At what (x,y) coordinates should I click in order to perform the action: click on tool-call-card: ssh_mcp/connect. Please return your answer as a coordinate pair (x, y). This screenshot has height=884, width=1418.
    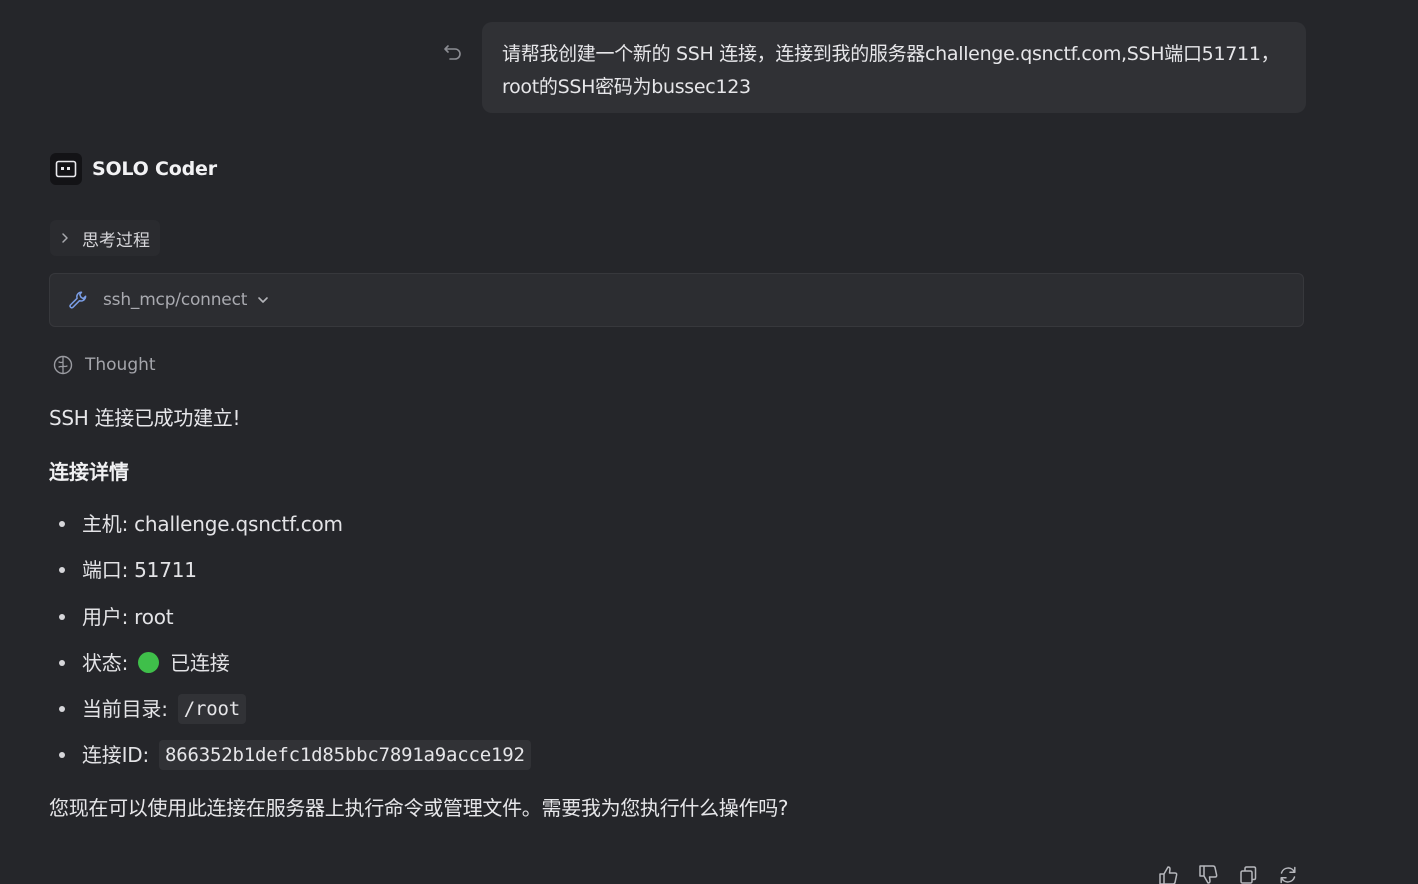
    Looking at the image, I should click on (676, 300).